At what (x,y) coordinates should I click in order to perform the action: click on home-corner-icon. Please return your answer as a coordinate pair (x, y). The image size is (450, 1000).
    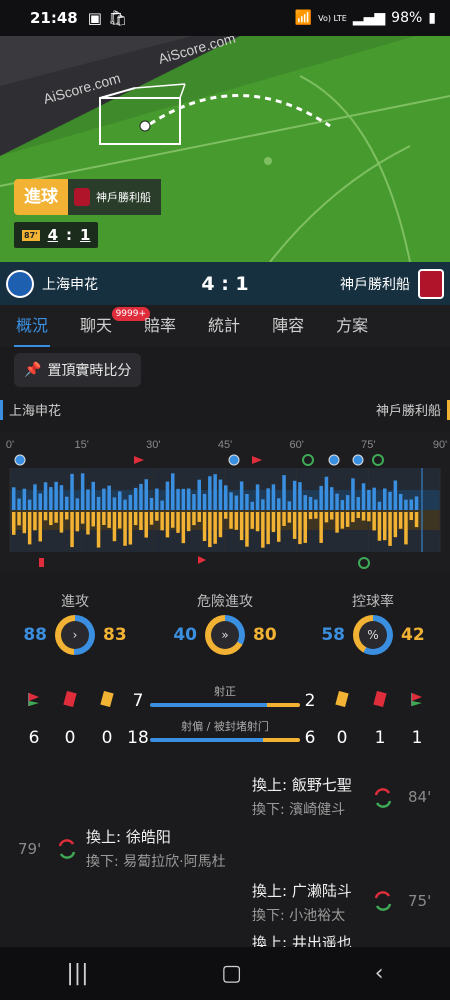
    Looking at the image, I should click on (34, 701).